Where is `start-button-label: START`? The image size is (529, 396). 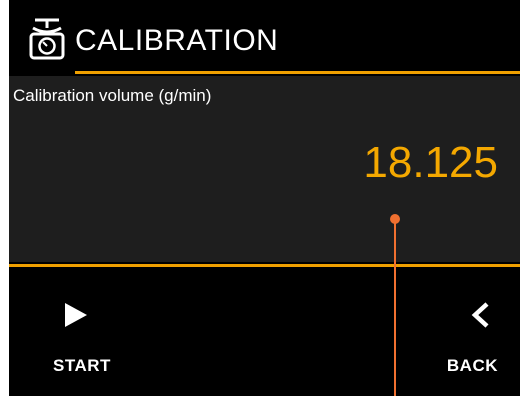 start-button-label: START is located at coordinates (82, 365).